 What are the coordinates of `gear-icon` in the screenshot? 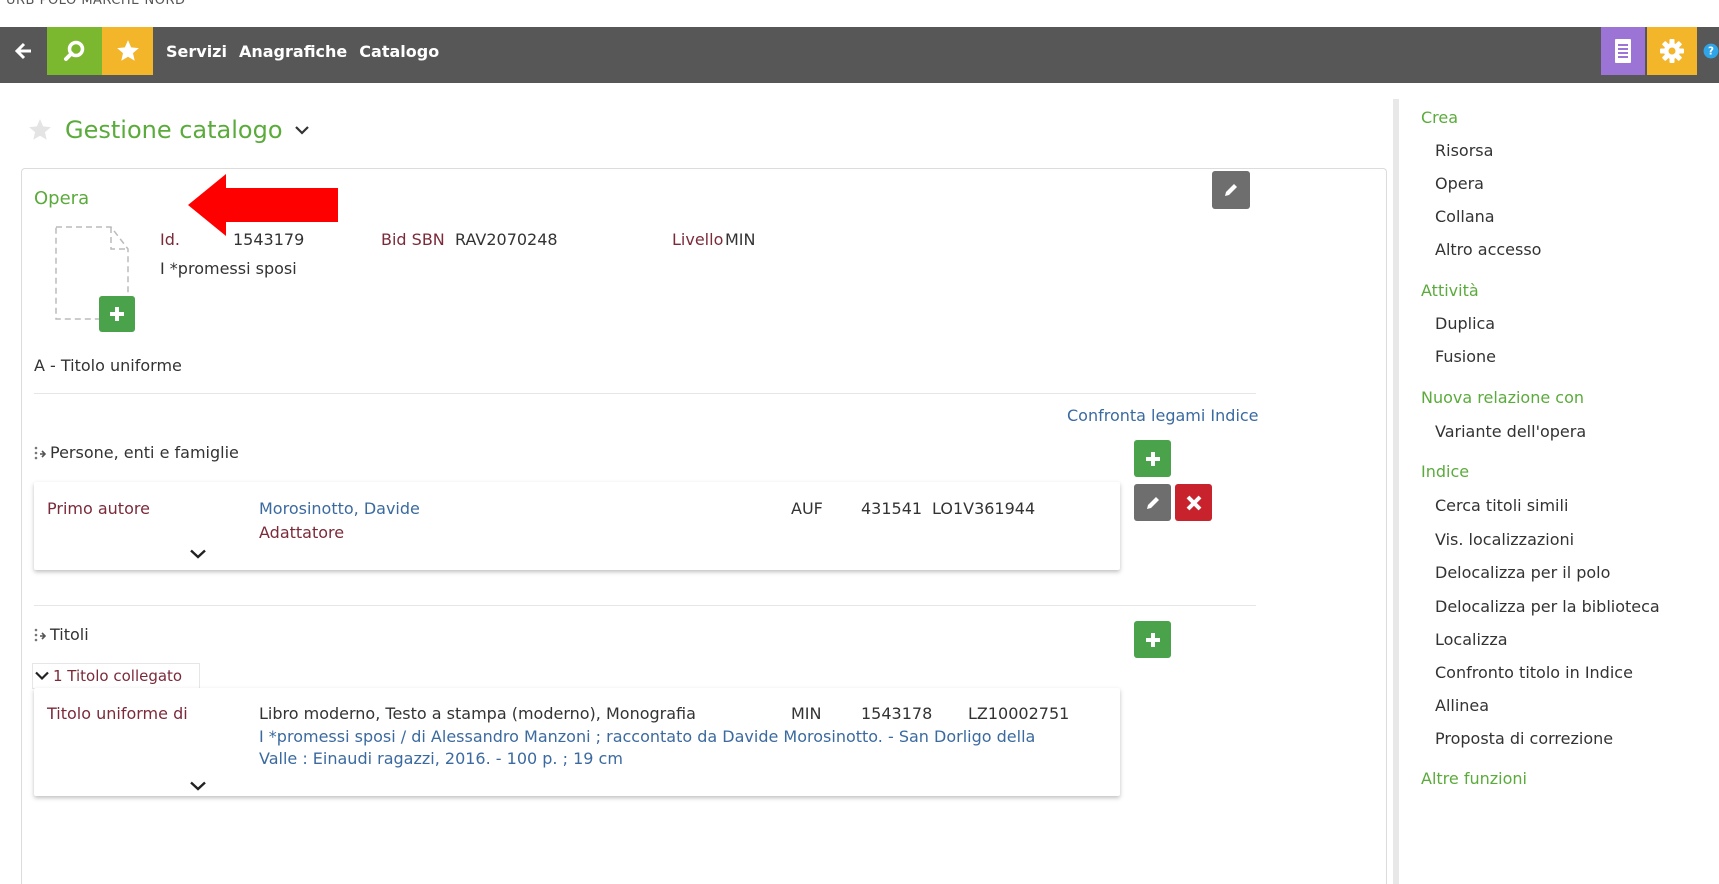 It's located at (1672, 51).